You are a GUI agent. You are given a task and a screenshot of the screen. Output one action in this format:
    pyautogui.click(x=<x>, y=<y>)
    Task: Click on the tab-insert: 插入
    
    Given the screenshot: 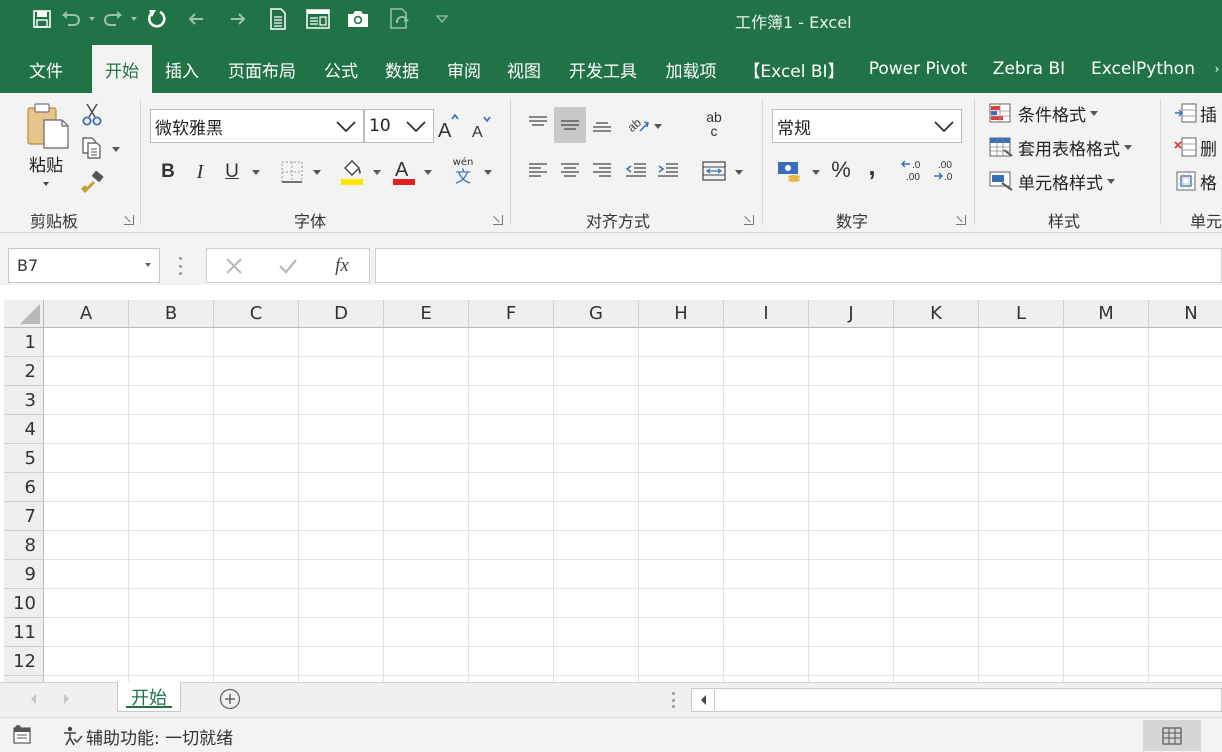 What is the action you would take?
    pyautogui.click(x=182, y=69)
    